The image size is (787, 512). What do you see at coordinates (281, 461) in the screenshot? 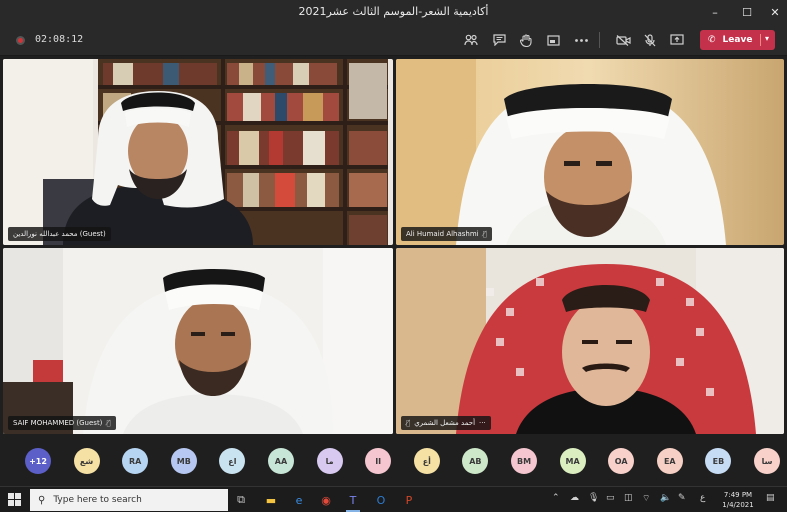
I see `participant-avatar: AA` at bounding box center [281, 461].